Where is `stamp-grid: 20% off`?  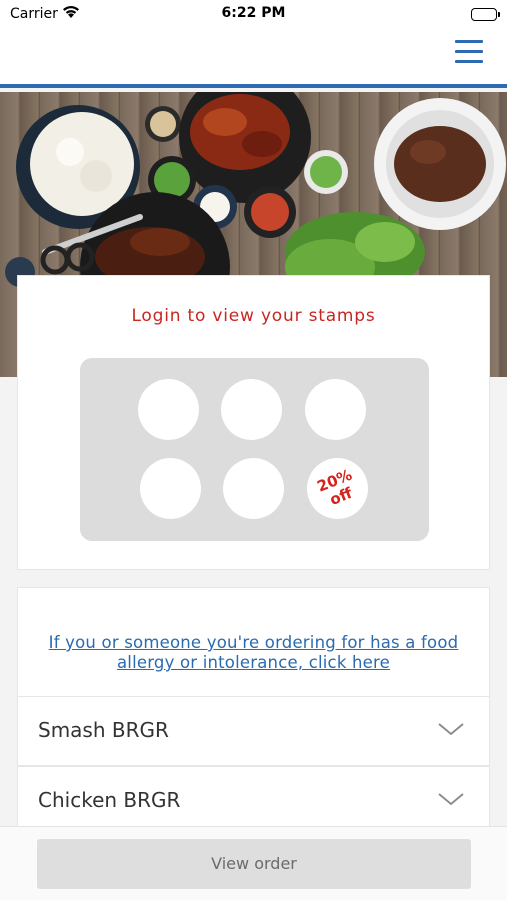
stamp-grid: 20% off is located at coordinates (254, 449).